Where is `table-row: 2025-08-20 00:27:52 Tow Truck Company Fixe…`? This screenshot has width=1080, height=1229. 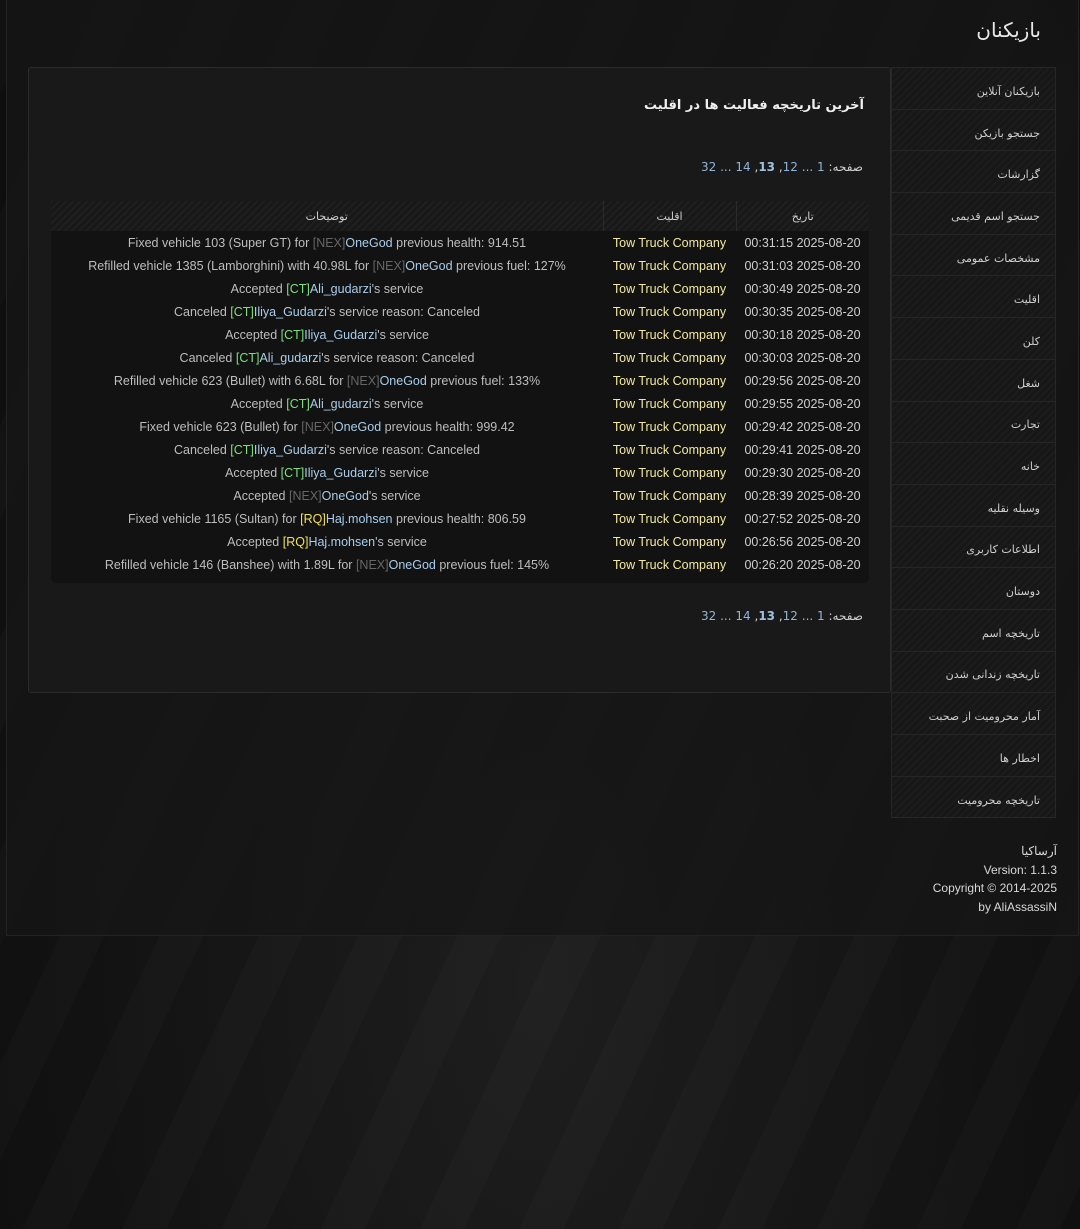
table-row: 2025-08-20 00:27:52 Tow Truck Company Fixe… is located at coordinates (460, 518).